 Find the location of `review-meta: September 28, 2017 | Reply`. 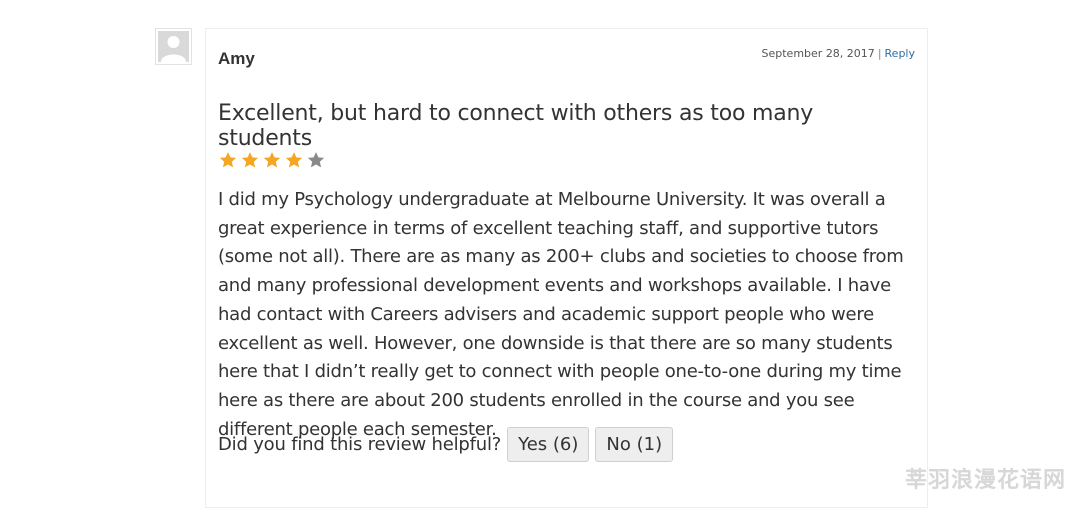

review-meta: September 28, 2017 | Reply is located at coordinates (838, 53).